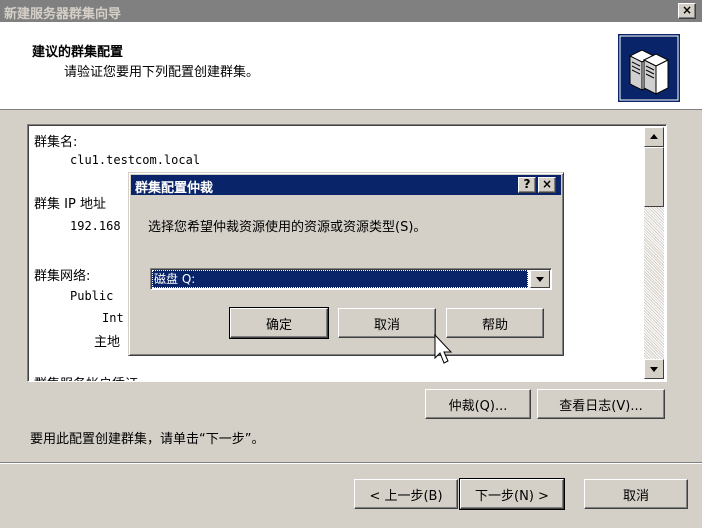 The width and height of the screenshot is (702, 528). Describe the element at coordinates (86, 377) in the screenshot. I see `summary-line: 群集服务帐户凭证` at that location.